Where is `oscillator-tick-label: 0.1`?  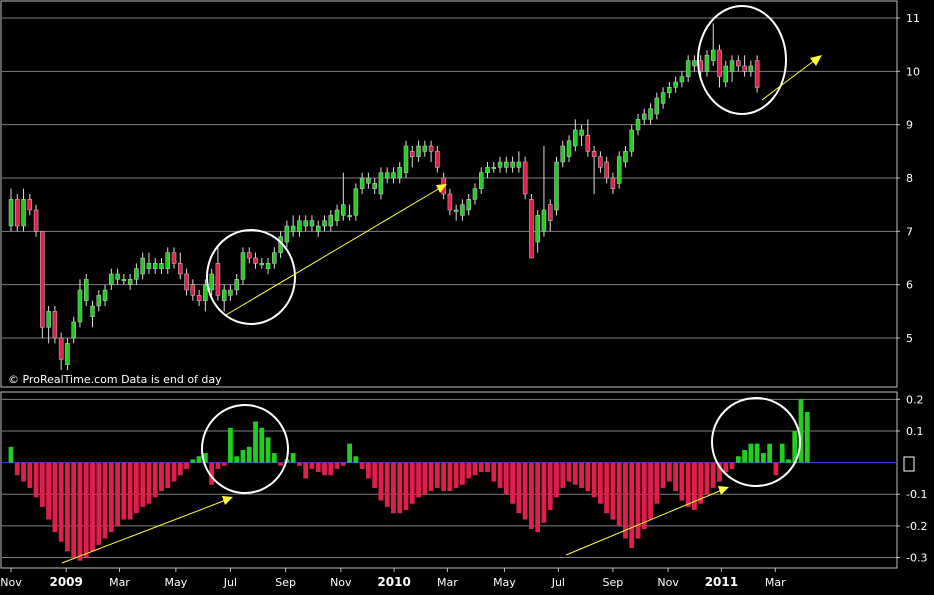 oscillator-tick-label: 0.1 is located at coordinates (915, 431).